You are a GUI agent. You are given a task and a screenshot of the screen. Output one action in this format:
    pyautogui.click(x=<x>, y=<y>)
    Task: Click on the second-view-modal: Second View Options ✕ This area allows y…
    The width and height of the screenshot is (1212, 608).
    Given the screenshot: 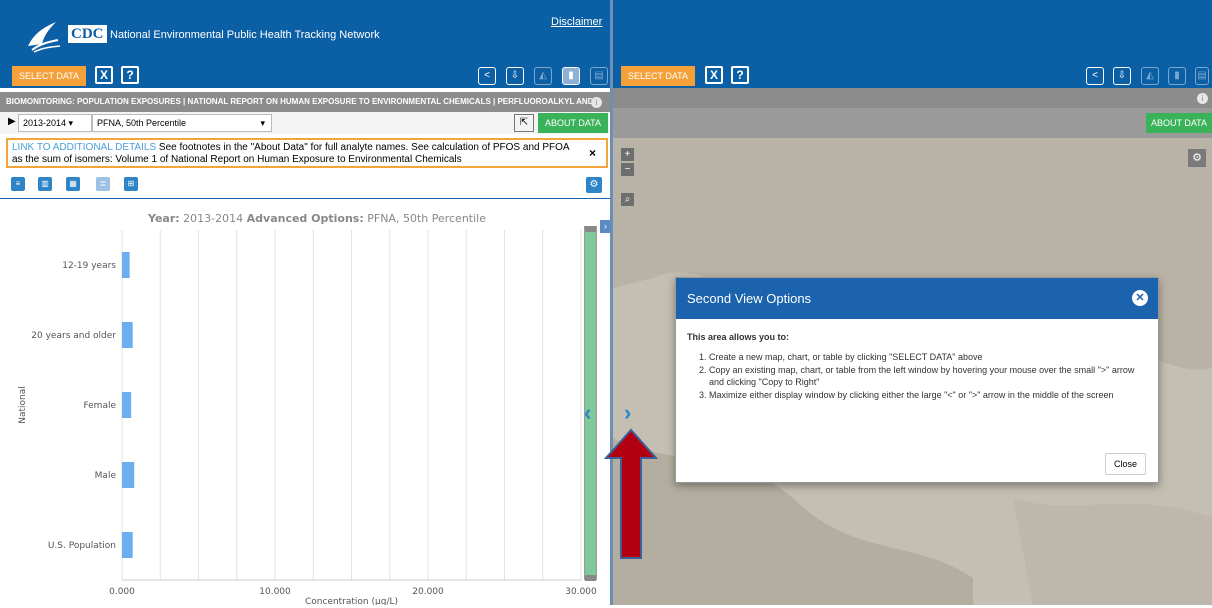 What is the action you would take?
    pyautogui.click(x=917, y=380)
    